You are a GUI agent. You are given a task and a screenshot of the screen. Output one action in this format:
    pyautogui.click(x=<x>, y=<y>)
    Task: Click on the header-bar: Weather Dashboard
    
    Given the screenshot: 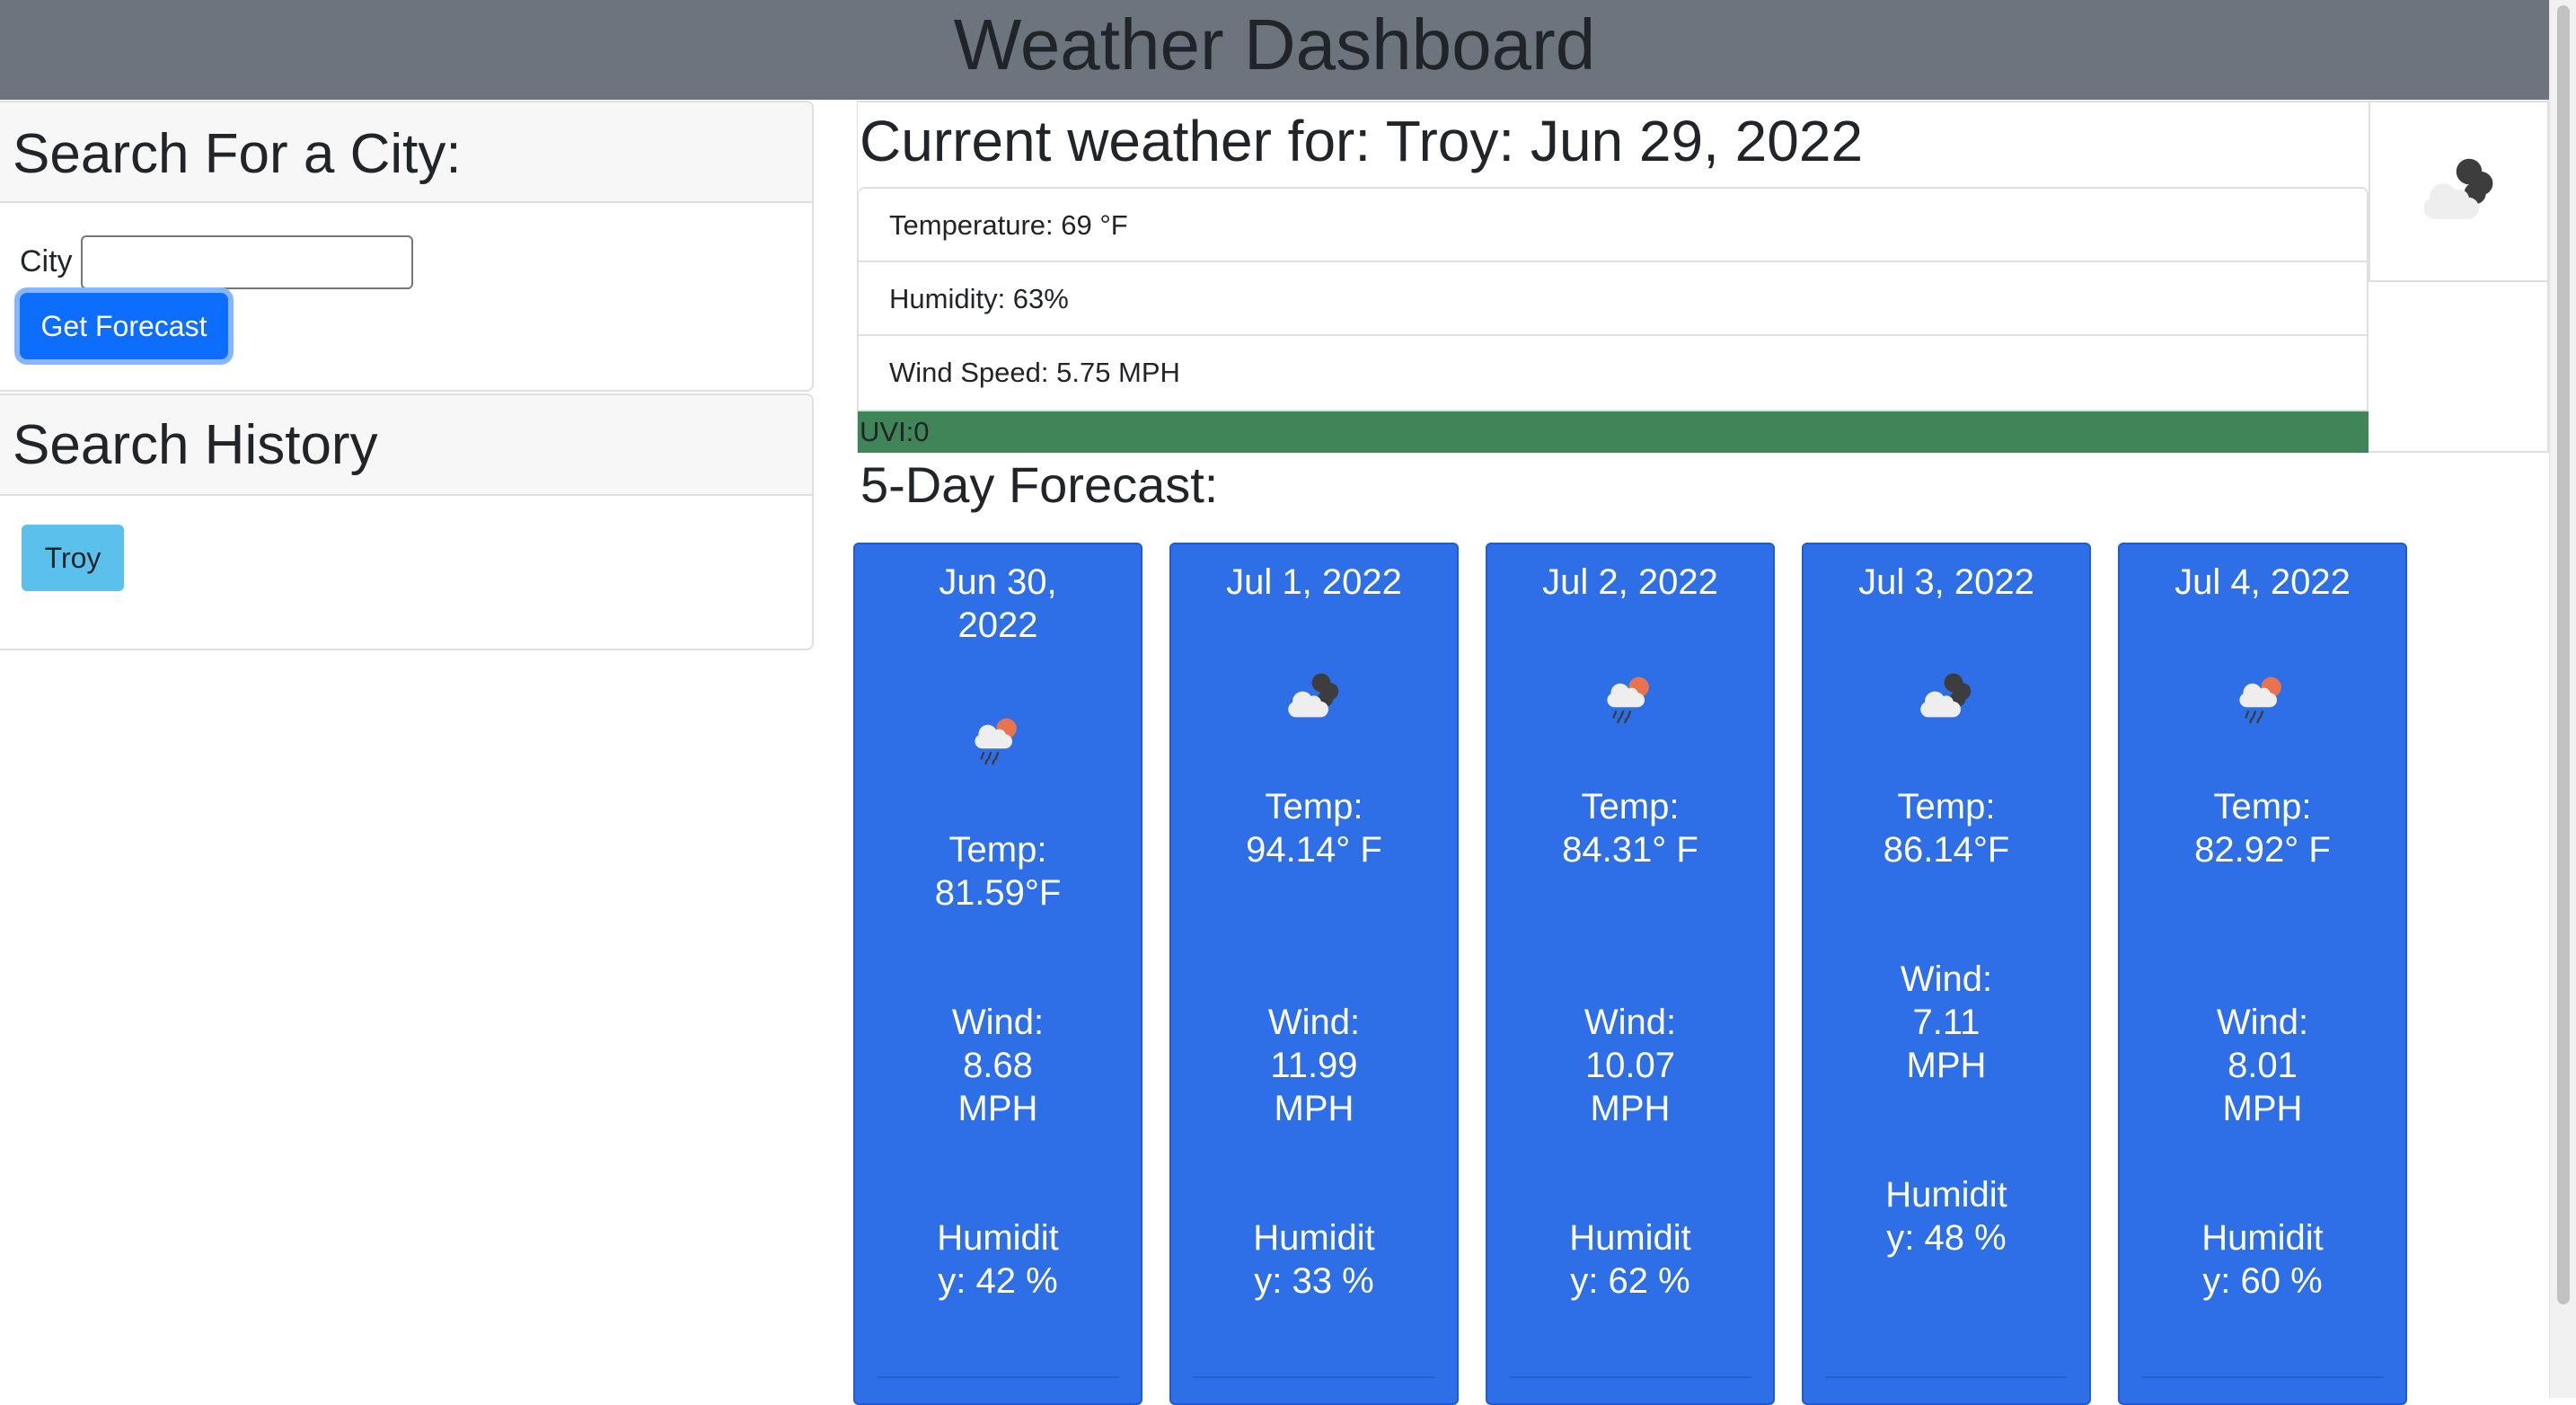 What is the action you would take?
    pyautogui.click(x=1274, y=50)
    